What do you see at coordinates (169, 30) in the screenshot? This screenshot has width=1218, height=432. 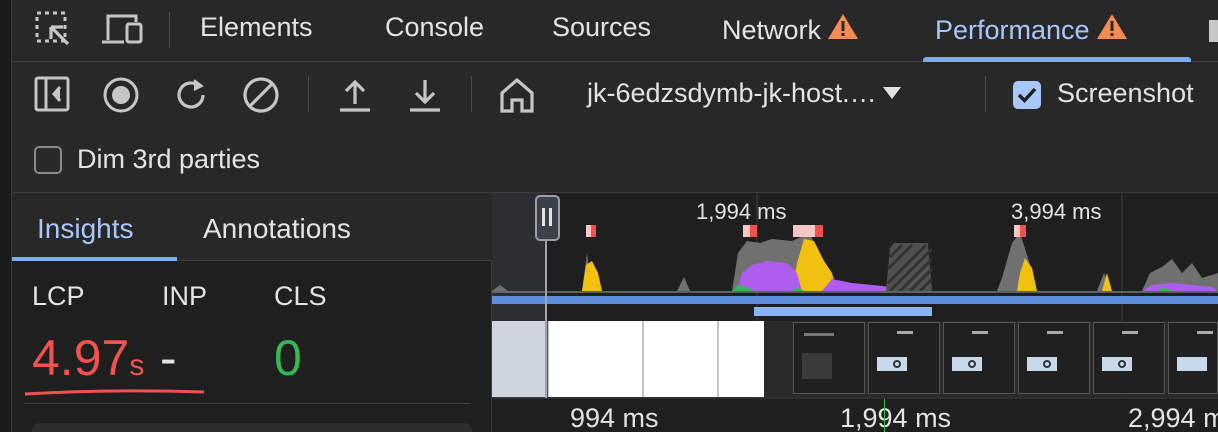 I see `tab-separator` at bounding box center [169, 30].